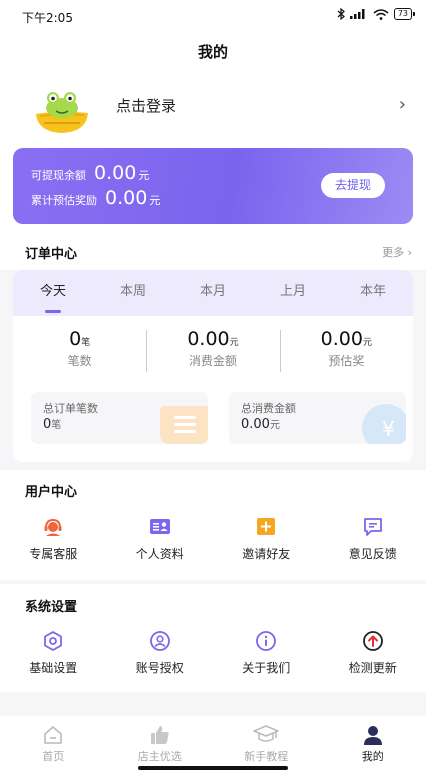 This screenshot has height=773, width=426. Describe the element at coordinates (212, 361) in the screenshot. I see `stat-label: 消费金额` at that location.